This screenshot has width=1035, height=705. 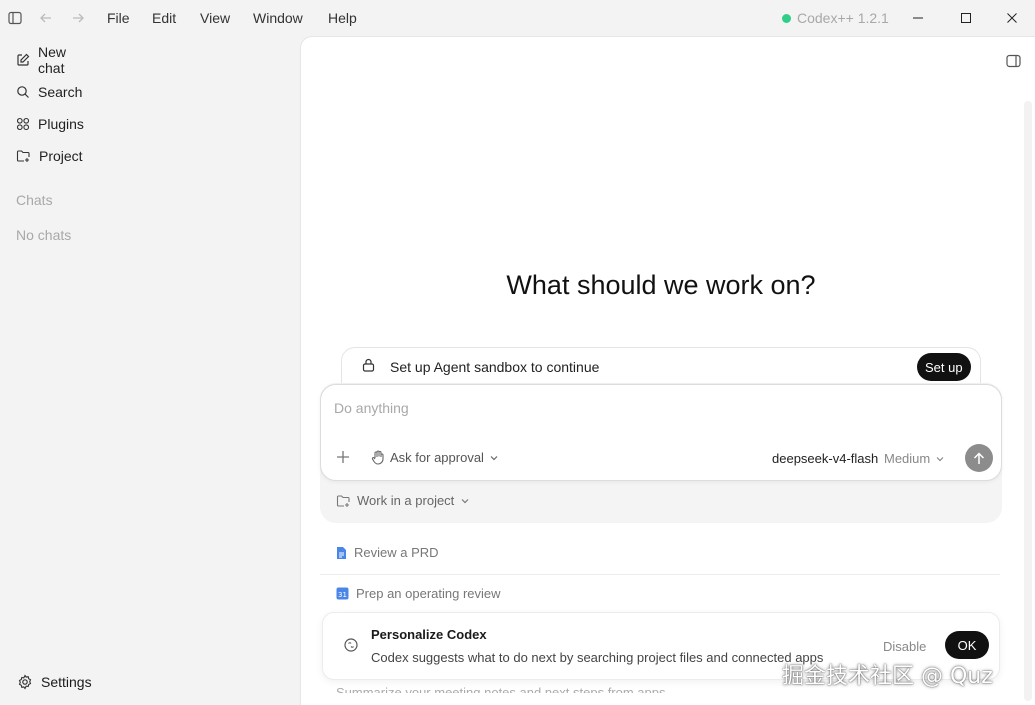 I want to click on setup-button: Set up, so click(x=944, y=367).